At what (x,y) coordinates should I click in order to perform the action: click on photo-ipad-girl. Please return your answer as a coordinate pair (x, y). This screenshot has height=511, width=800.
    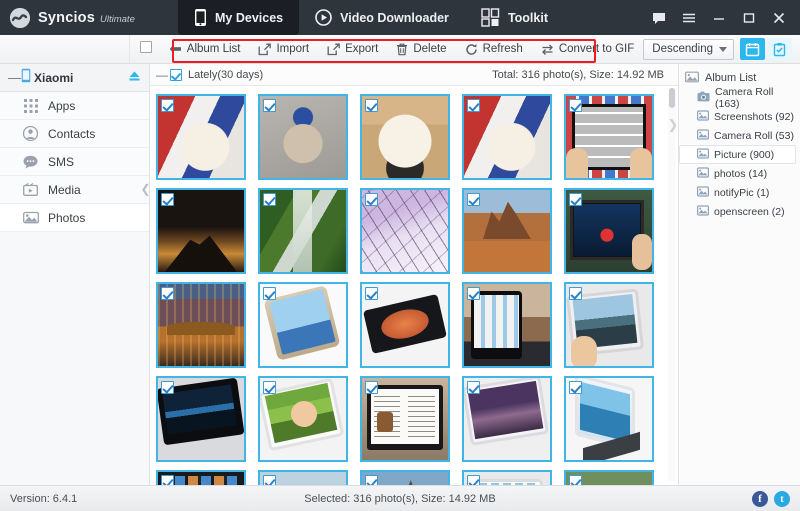
    Looking at the image, I should click on (303, 419).